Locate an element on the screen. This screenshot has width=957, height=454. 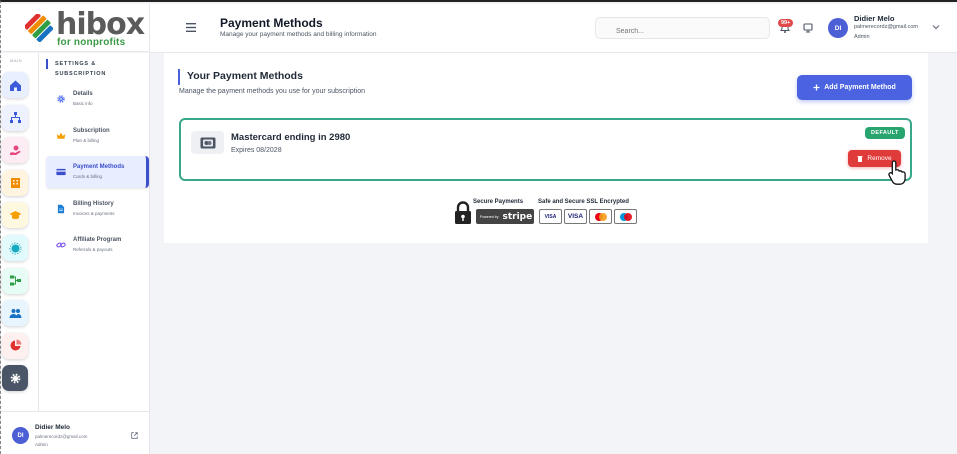
settings-item-title: Billing History is located at coordinates (93, 203).